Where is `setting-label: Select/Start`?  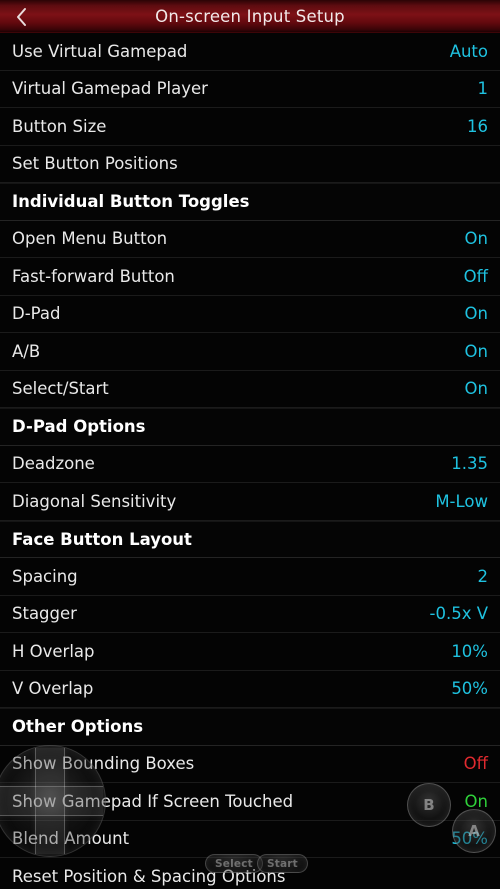 setting-label: Select/Start is located at coordinates (60, 389).